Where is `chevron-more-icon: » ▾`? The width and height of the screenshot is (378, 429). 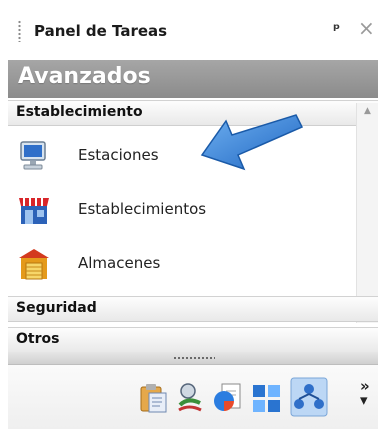
chevron-more-icon: » ▾ is located at coordinates (365, 393).